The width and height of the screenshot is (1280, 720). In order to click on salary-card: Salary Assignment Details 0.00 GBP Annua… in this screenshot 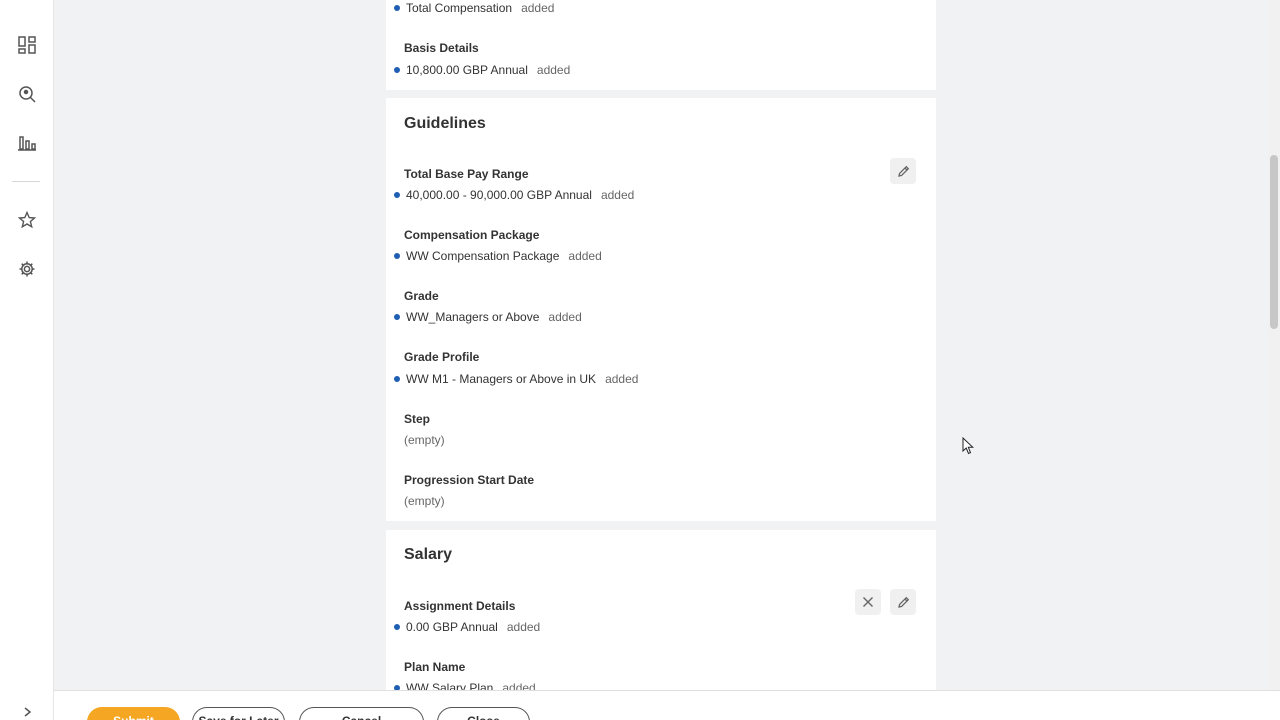, I will do `click(661, 612)`.